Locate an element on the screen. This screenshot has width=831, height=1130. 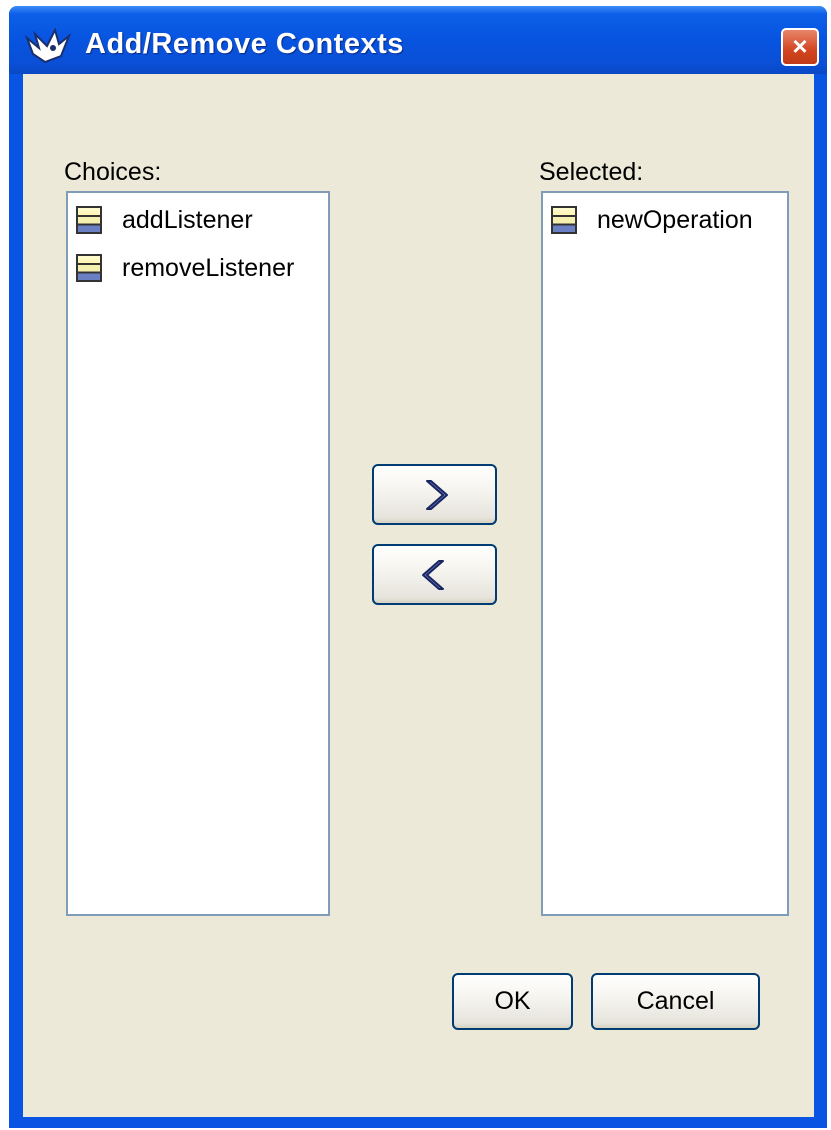
remove-from-selected-button is located at coordinates (434, 574).